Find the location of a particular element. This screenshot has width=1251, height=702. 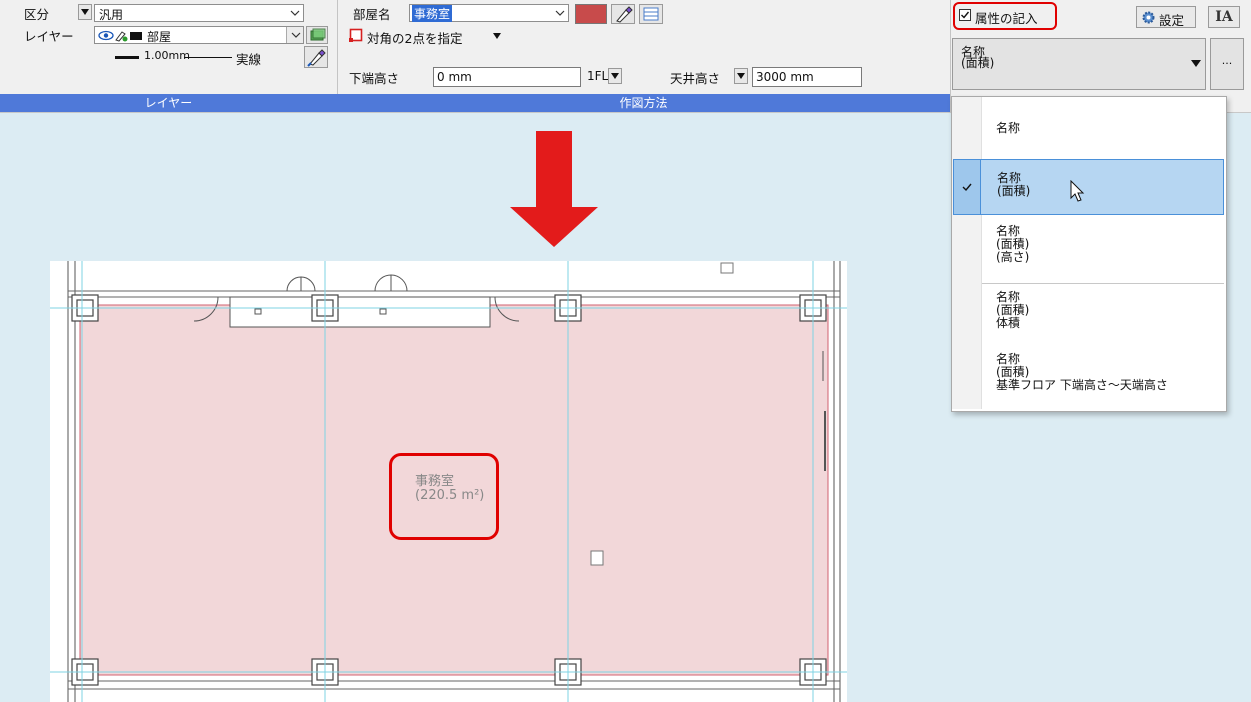

line-type-value: 実線 is located at coordinates (249, 59).